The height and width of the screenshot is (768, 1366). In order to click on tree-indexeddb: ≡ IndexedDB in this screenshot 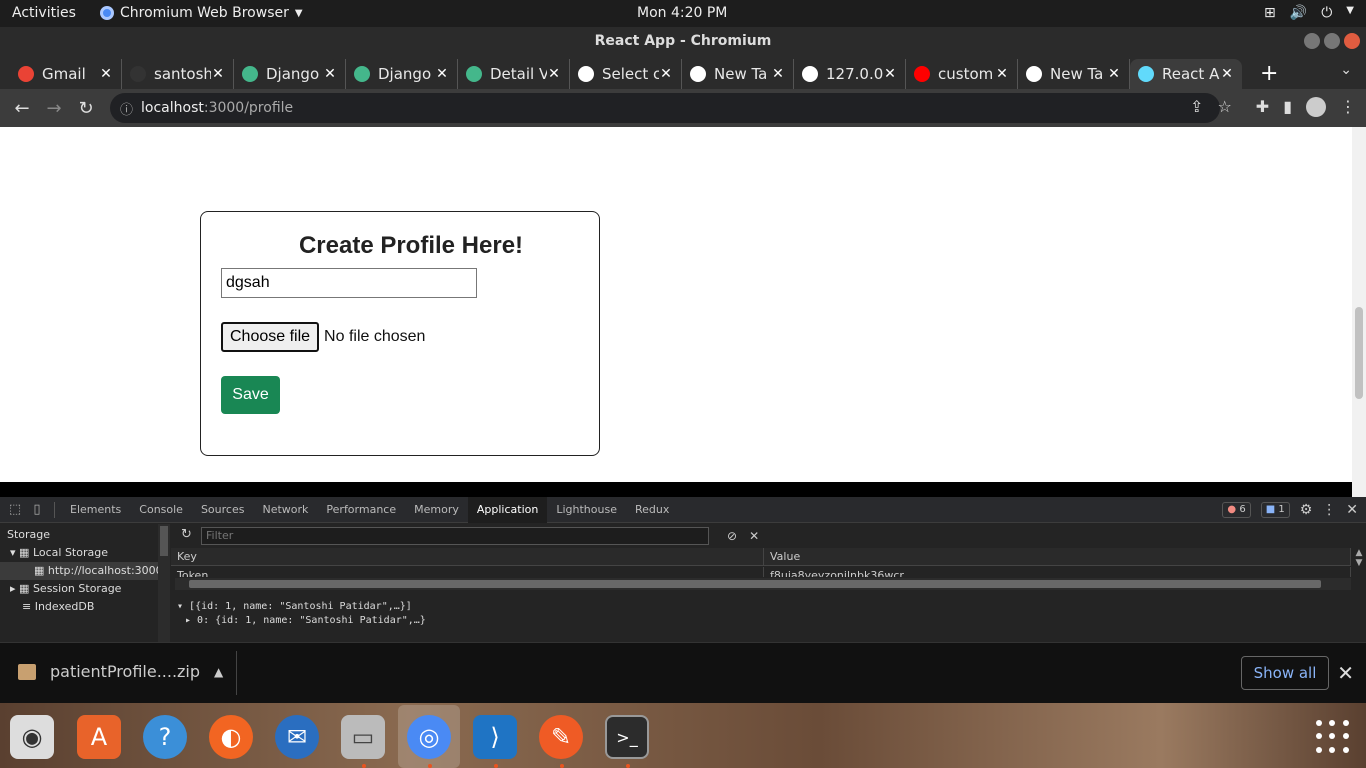, I will do `click(79, 607)`.